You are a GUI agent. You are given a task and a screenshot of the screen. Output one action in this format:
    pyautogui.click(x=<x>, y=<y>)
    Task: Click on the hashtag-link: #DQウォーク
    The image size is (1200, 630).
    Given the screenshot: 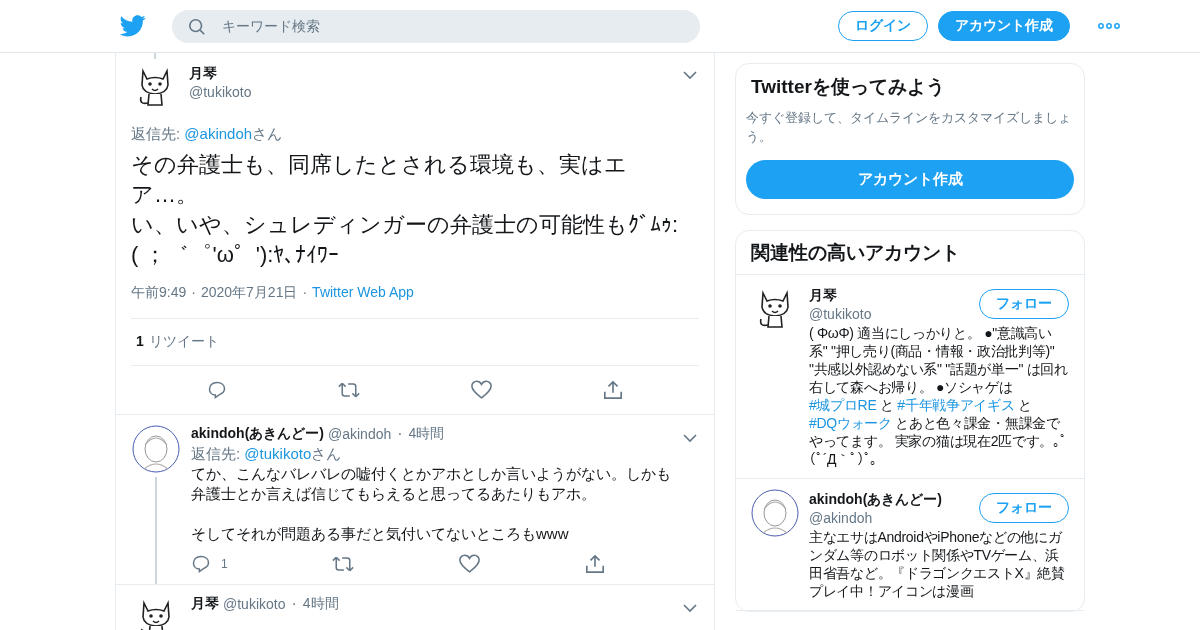 What is the action you would take?
    pyautogui.click(x=850, y=423)
    